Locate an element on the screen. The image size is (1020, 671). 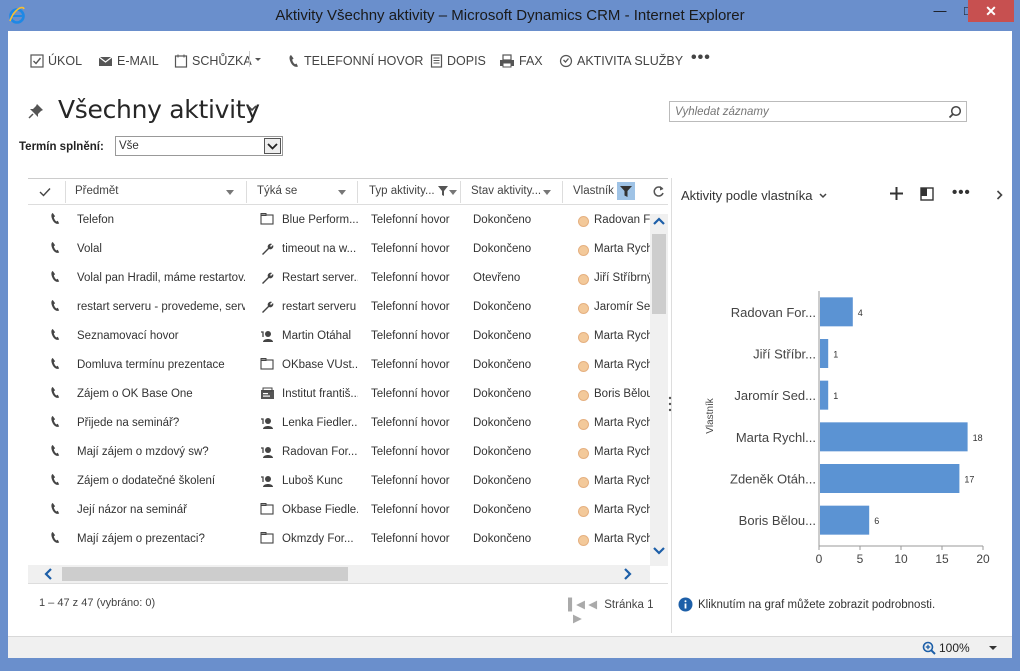
cell-subject: Přijede na seminář? is located at coordinates (161, 423).